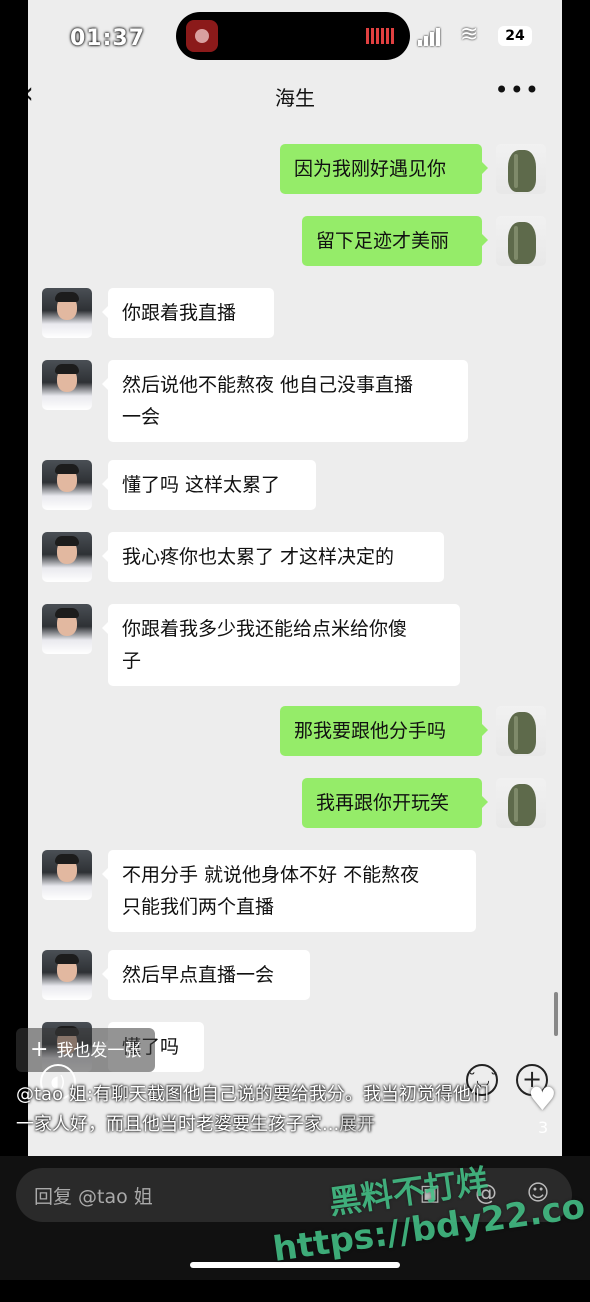  Describe the element at coordinates (39, 1049) in the screenshot. I see `plus-icon: +` at that location.